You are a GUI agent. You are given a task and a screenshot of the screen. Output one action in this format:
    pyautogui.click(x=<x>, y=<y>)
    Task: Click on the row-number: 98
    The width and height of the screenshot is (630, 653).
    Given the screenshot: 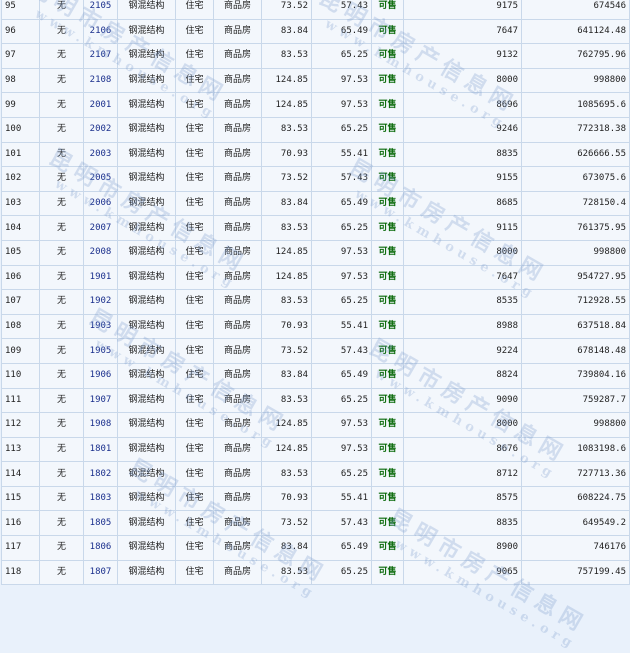 What is the action you would take?
    pyautogui.click(x=20, y=80)
    